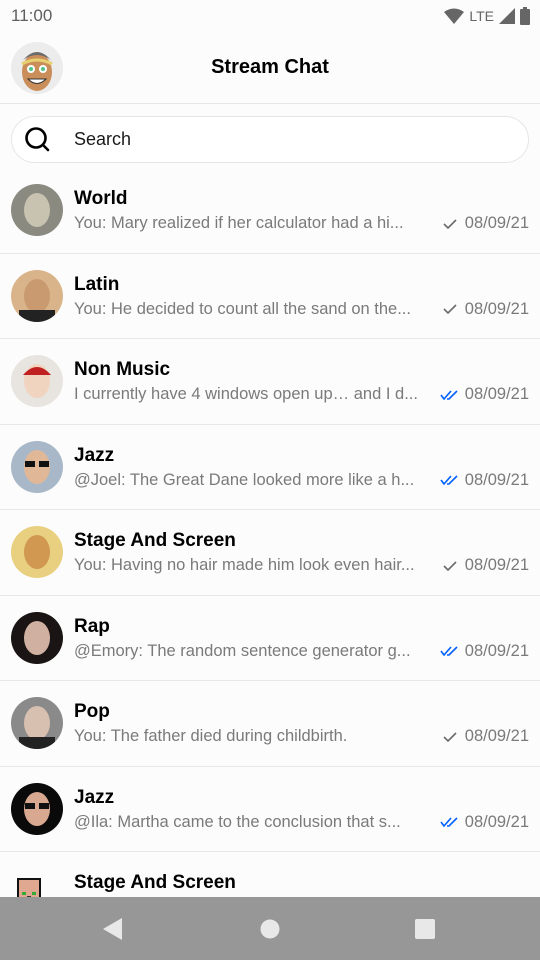 The image size is (540, 960). I want to click on wifi-icon, so click(454, 16).